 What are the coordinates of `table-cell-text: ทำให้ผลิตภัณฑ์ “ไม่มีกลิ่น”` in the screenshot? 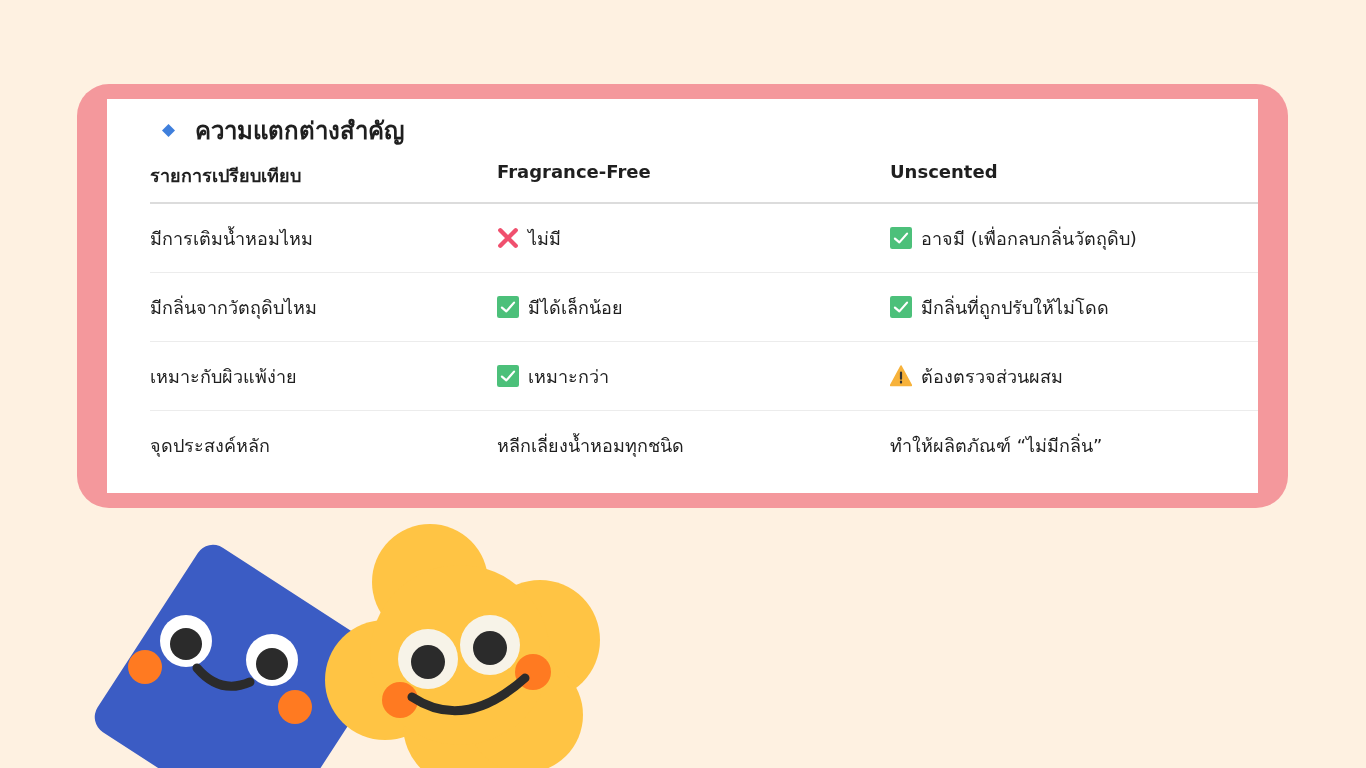 It's located at (996, 445).